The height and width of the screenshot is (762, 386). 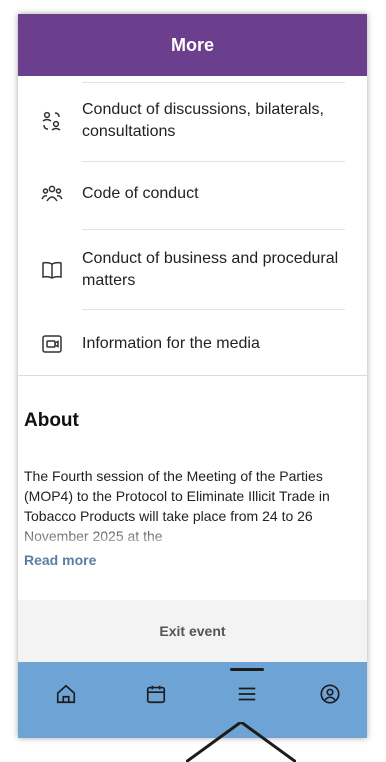 What do you see at coordinates (52, 194) in the screenshot?
I see `group-icon` at bounding box center [52, 194].